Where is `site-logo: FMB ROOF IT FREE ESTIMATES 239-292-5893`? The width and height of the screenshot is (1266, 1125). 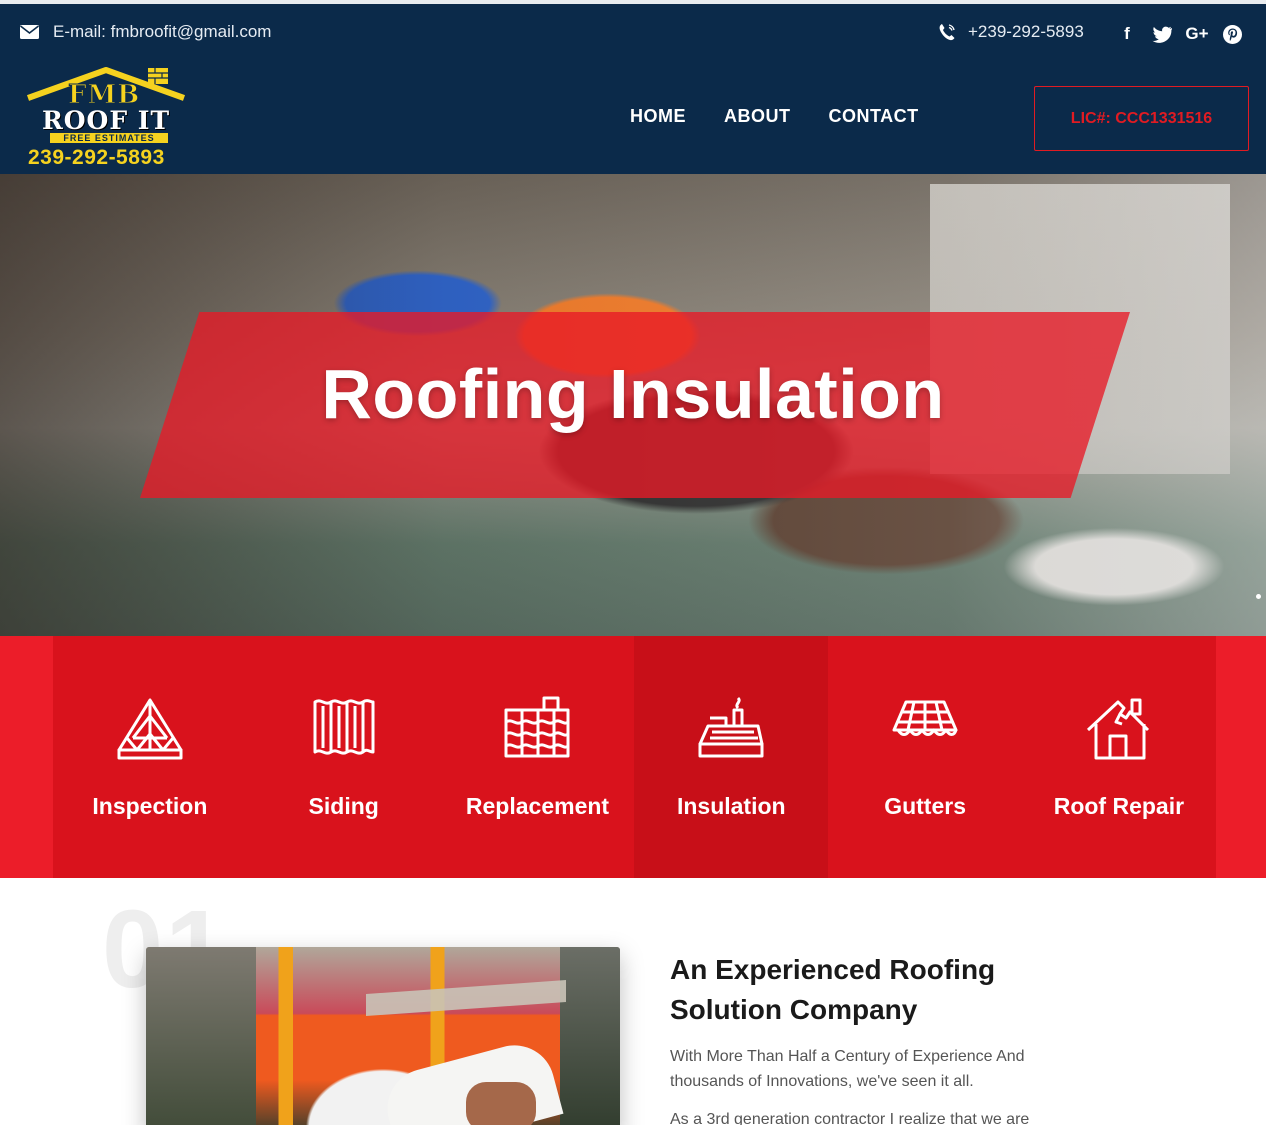 site-logo: FMB ROOF IT FREE ESTIMATES 239-292-5893 is located at coordinates (109, 118).